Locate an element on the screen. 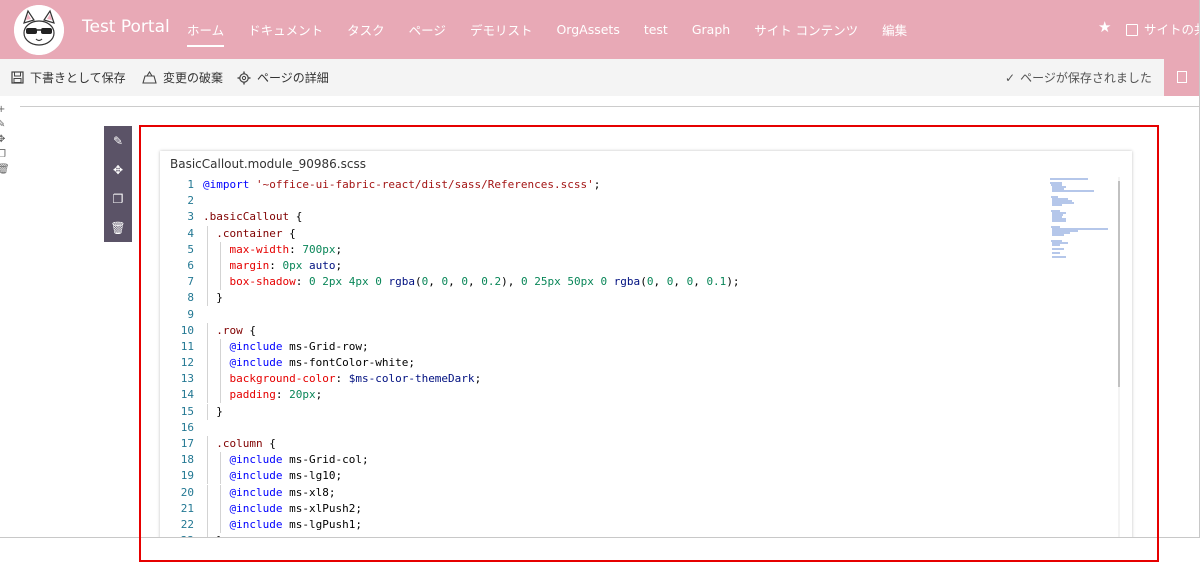 This screenshot has width=1200, height=565. page-details-button: ページの詳細 is located at coordinates (283, 77).